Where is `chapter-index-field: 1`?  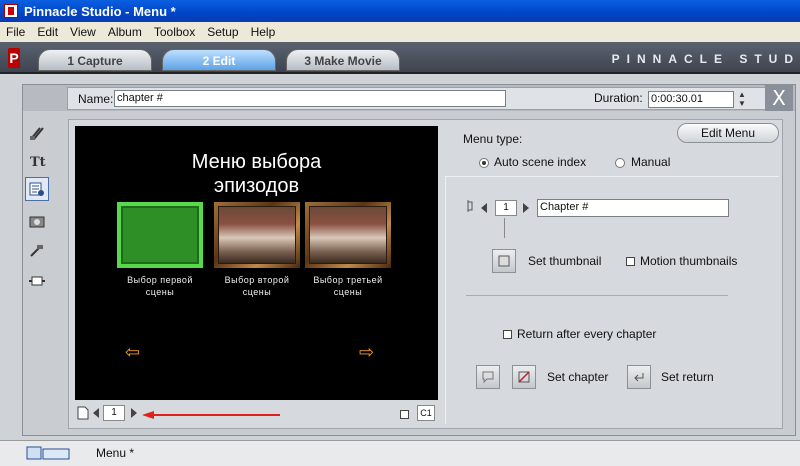 chapter-index-field: 1 is located at coordinates (506, 208).